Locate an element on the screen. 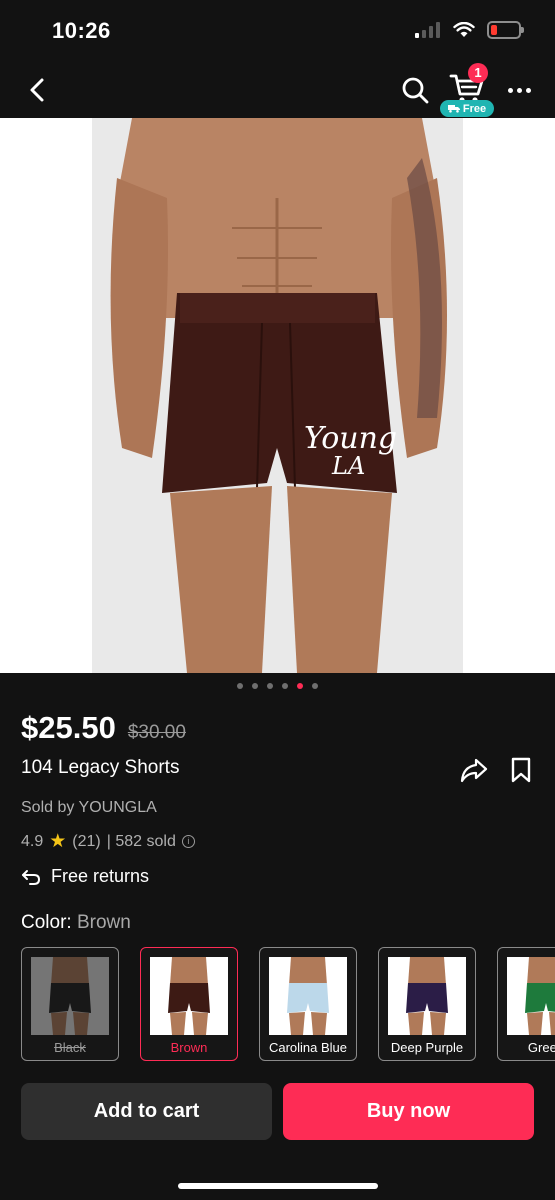 The height and width of the screenshot is (1200, 555). back-button is located at coordinates (38, 90).